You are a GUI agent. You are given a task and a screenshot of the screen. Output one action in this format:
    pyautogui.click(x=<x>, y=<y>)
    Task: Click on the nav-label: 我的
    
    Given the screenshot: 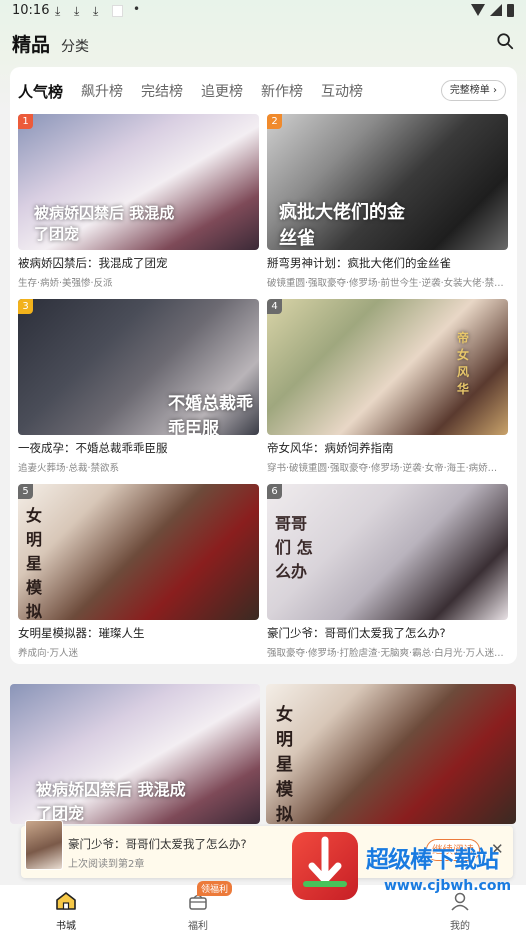 What is the action you would take?
    pyautogui.click(x=460, y=926)
    